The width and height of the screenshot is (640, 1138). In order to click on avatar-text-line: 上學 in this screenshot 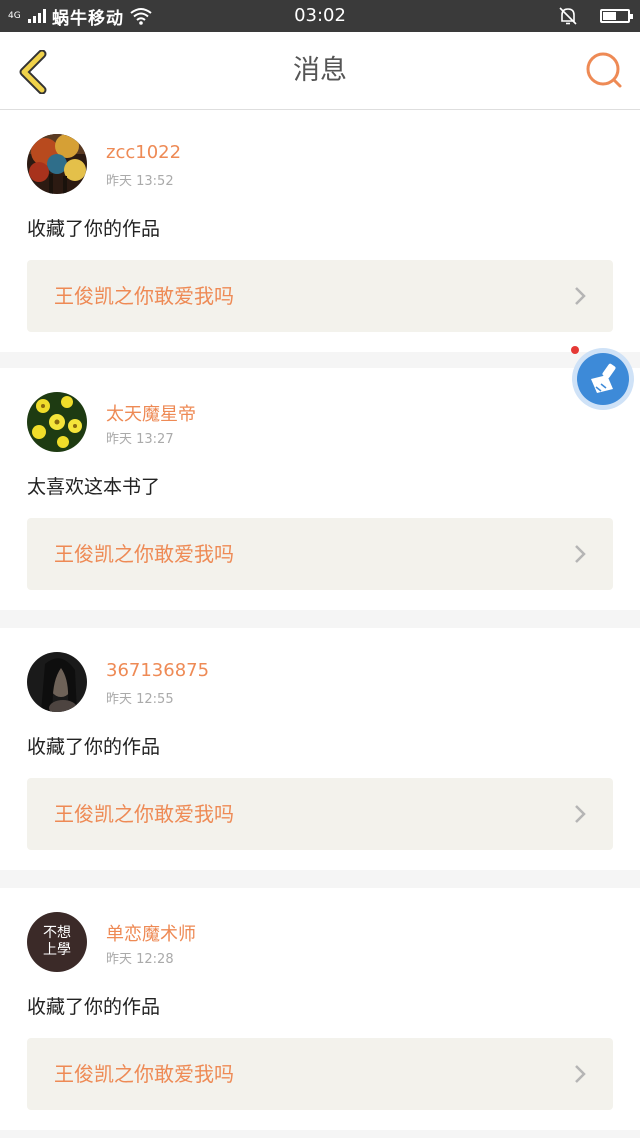, I will do `click(57, 950)`.